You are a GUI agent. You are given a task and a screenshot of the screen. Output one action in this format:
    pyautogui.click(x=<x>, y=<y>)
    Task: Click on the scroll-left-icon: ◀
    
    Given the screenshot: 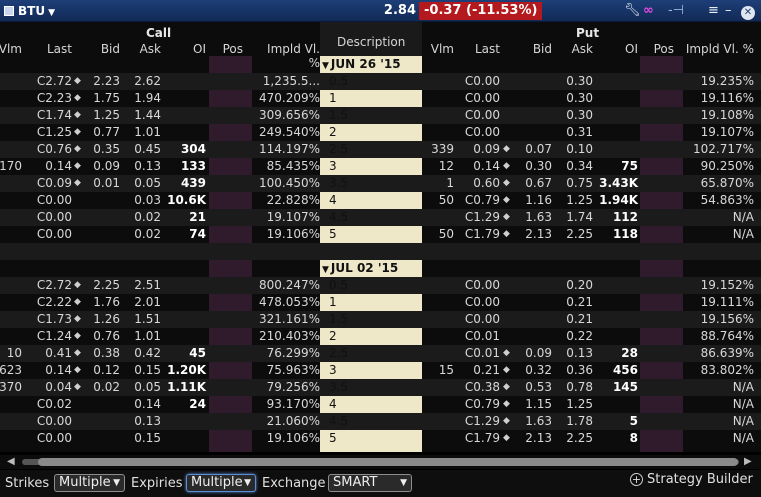 What is the action you would take?
    pyautogui.click(x=11, y=462)
    